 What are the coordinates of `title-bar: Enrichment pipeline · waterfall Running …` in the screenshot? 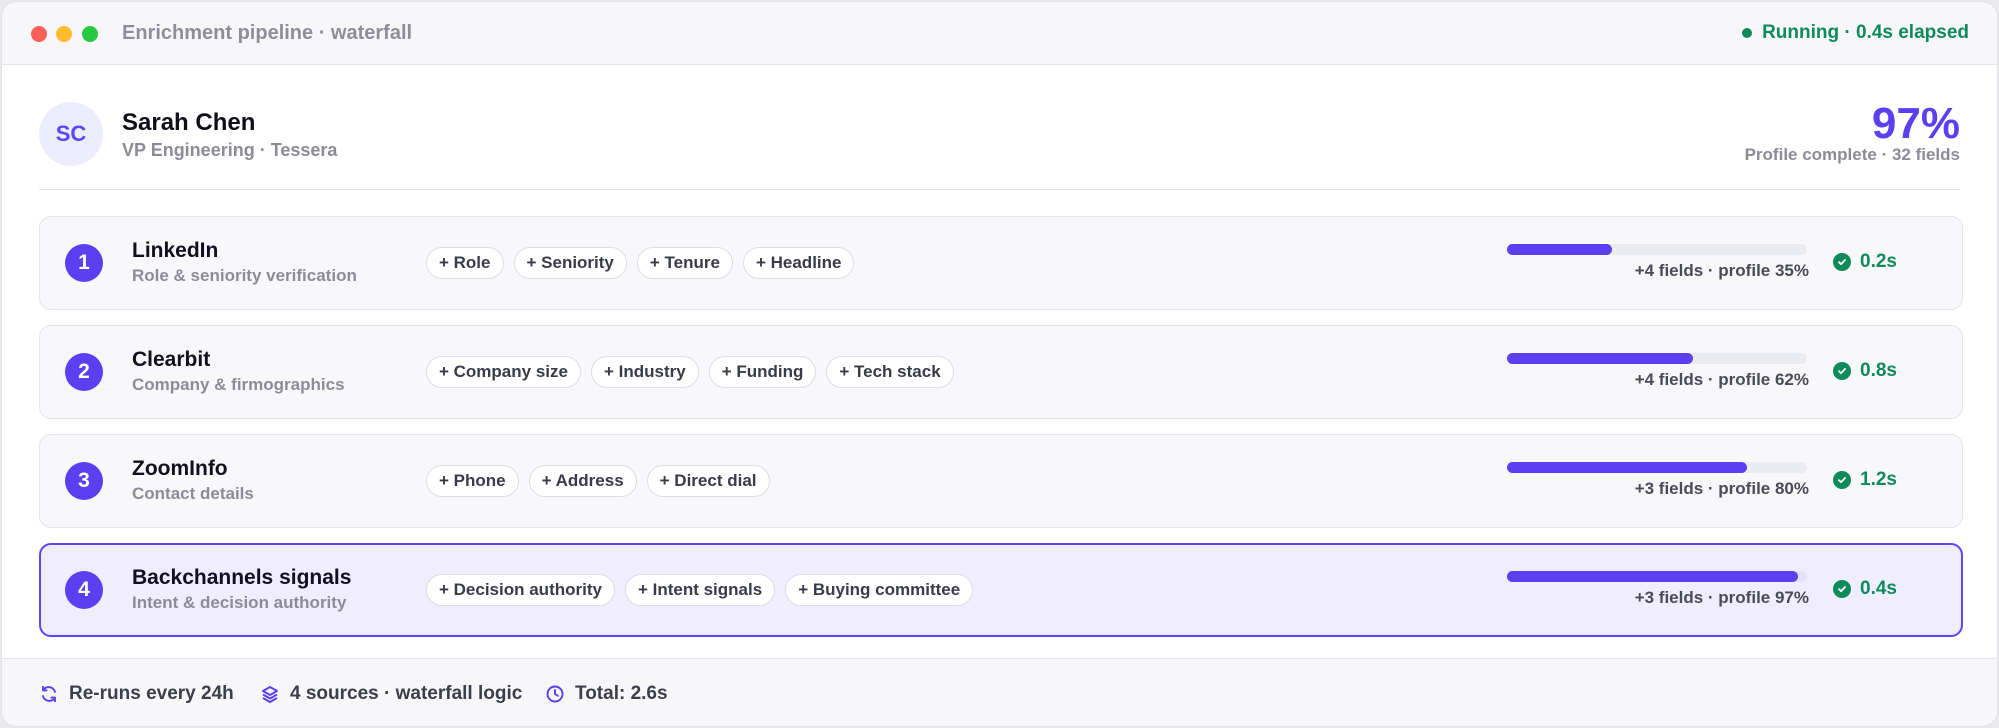 It's located at (999, 33).